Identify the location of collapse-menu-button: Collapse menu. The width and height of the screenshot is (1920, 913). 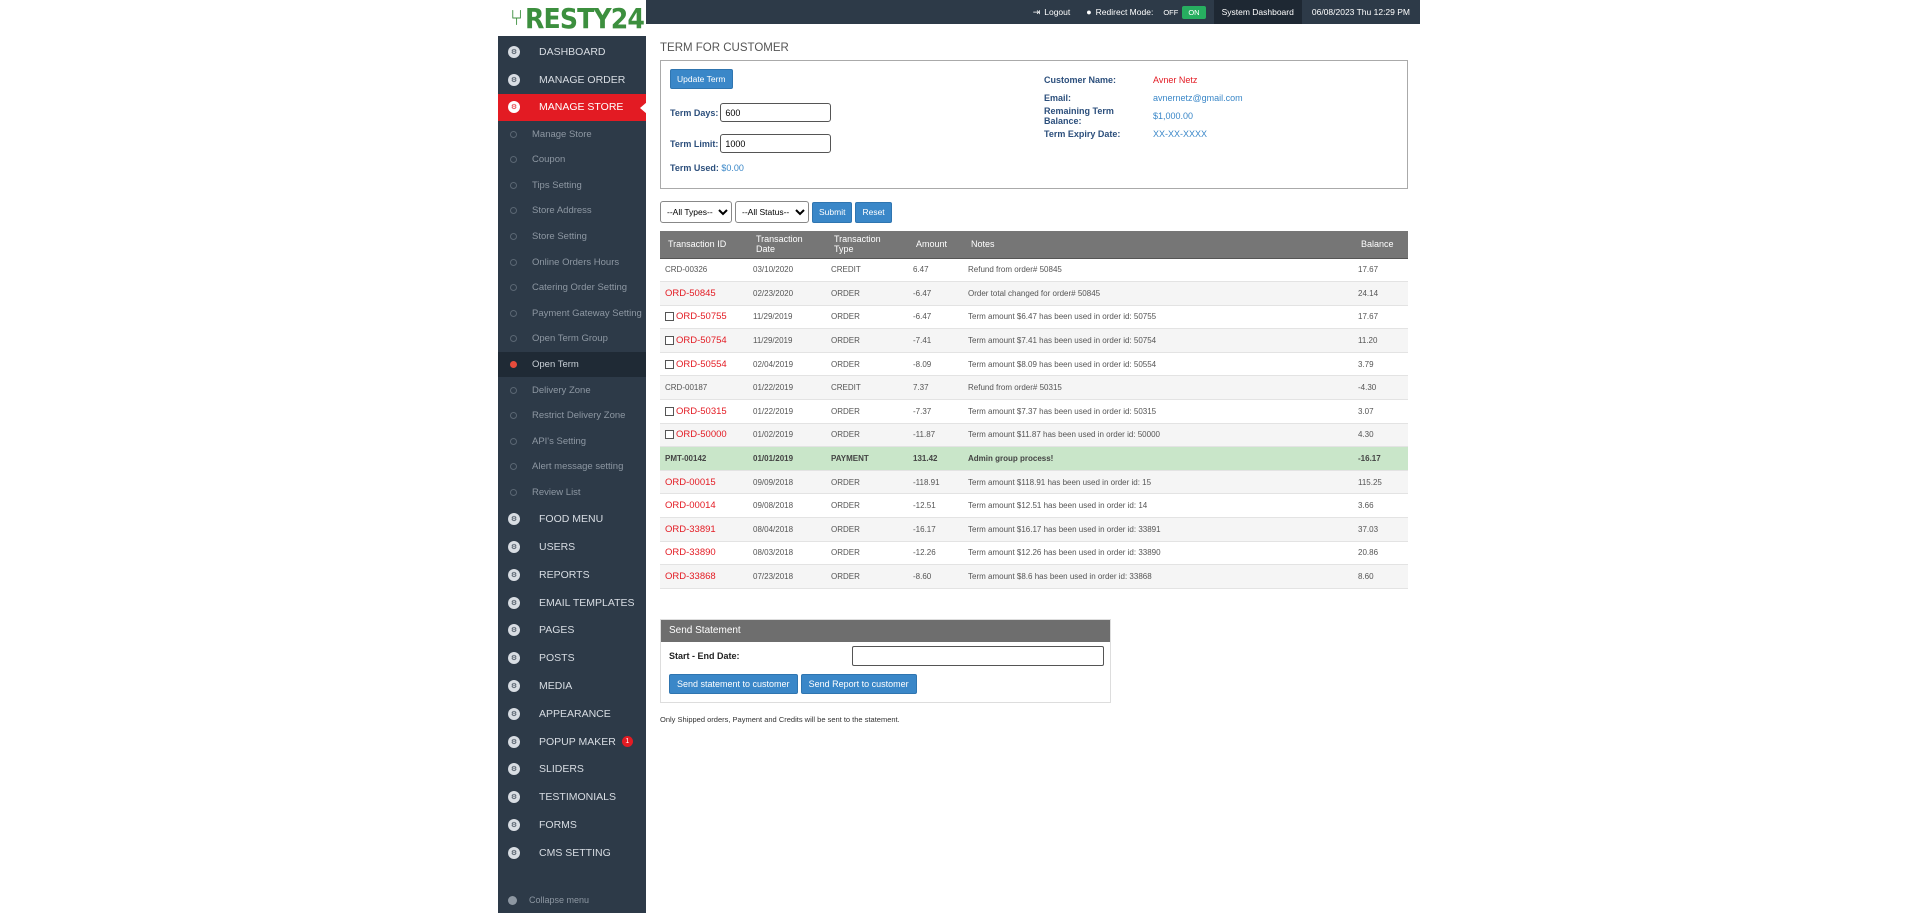
(548, 900).